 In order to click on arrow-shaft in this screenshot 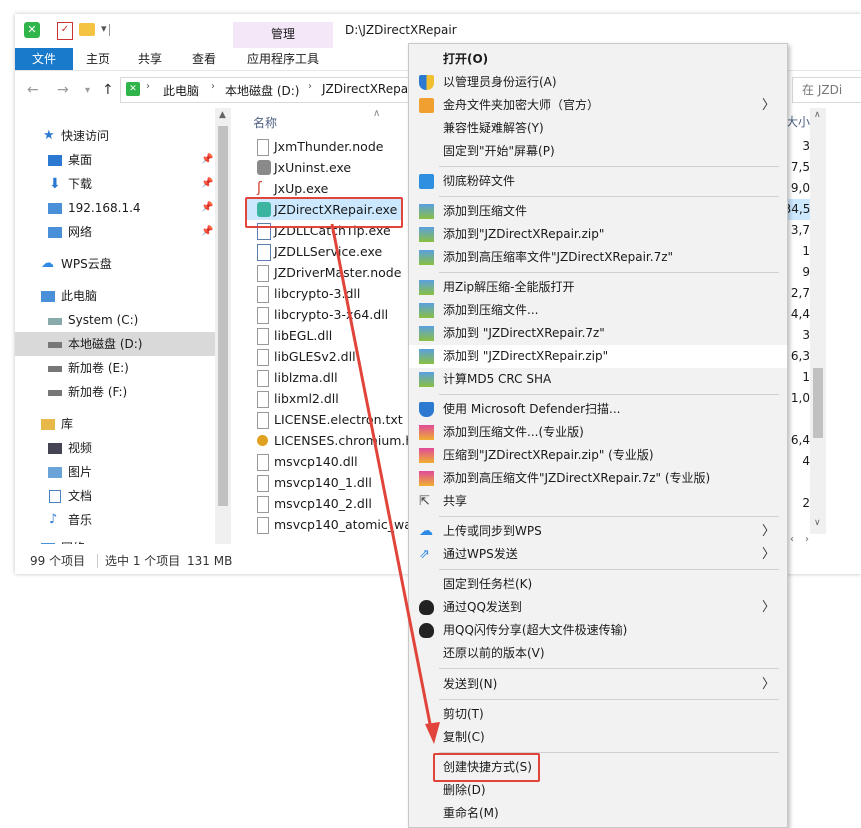, I will do `click(382, 479)`.